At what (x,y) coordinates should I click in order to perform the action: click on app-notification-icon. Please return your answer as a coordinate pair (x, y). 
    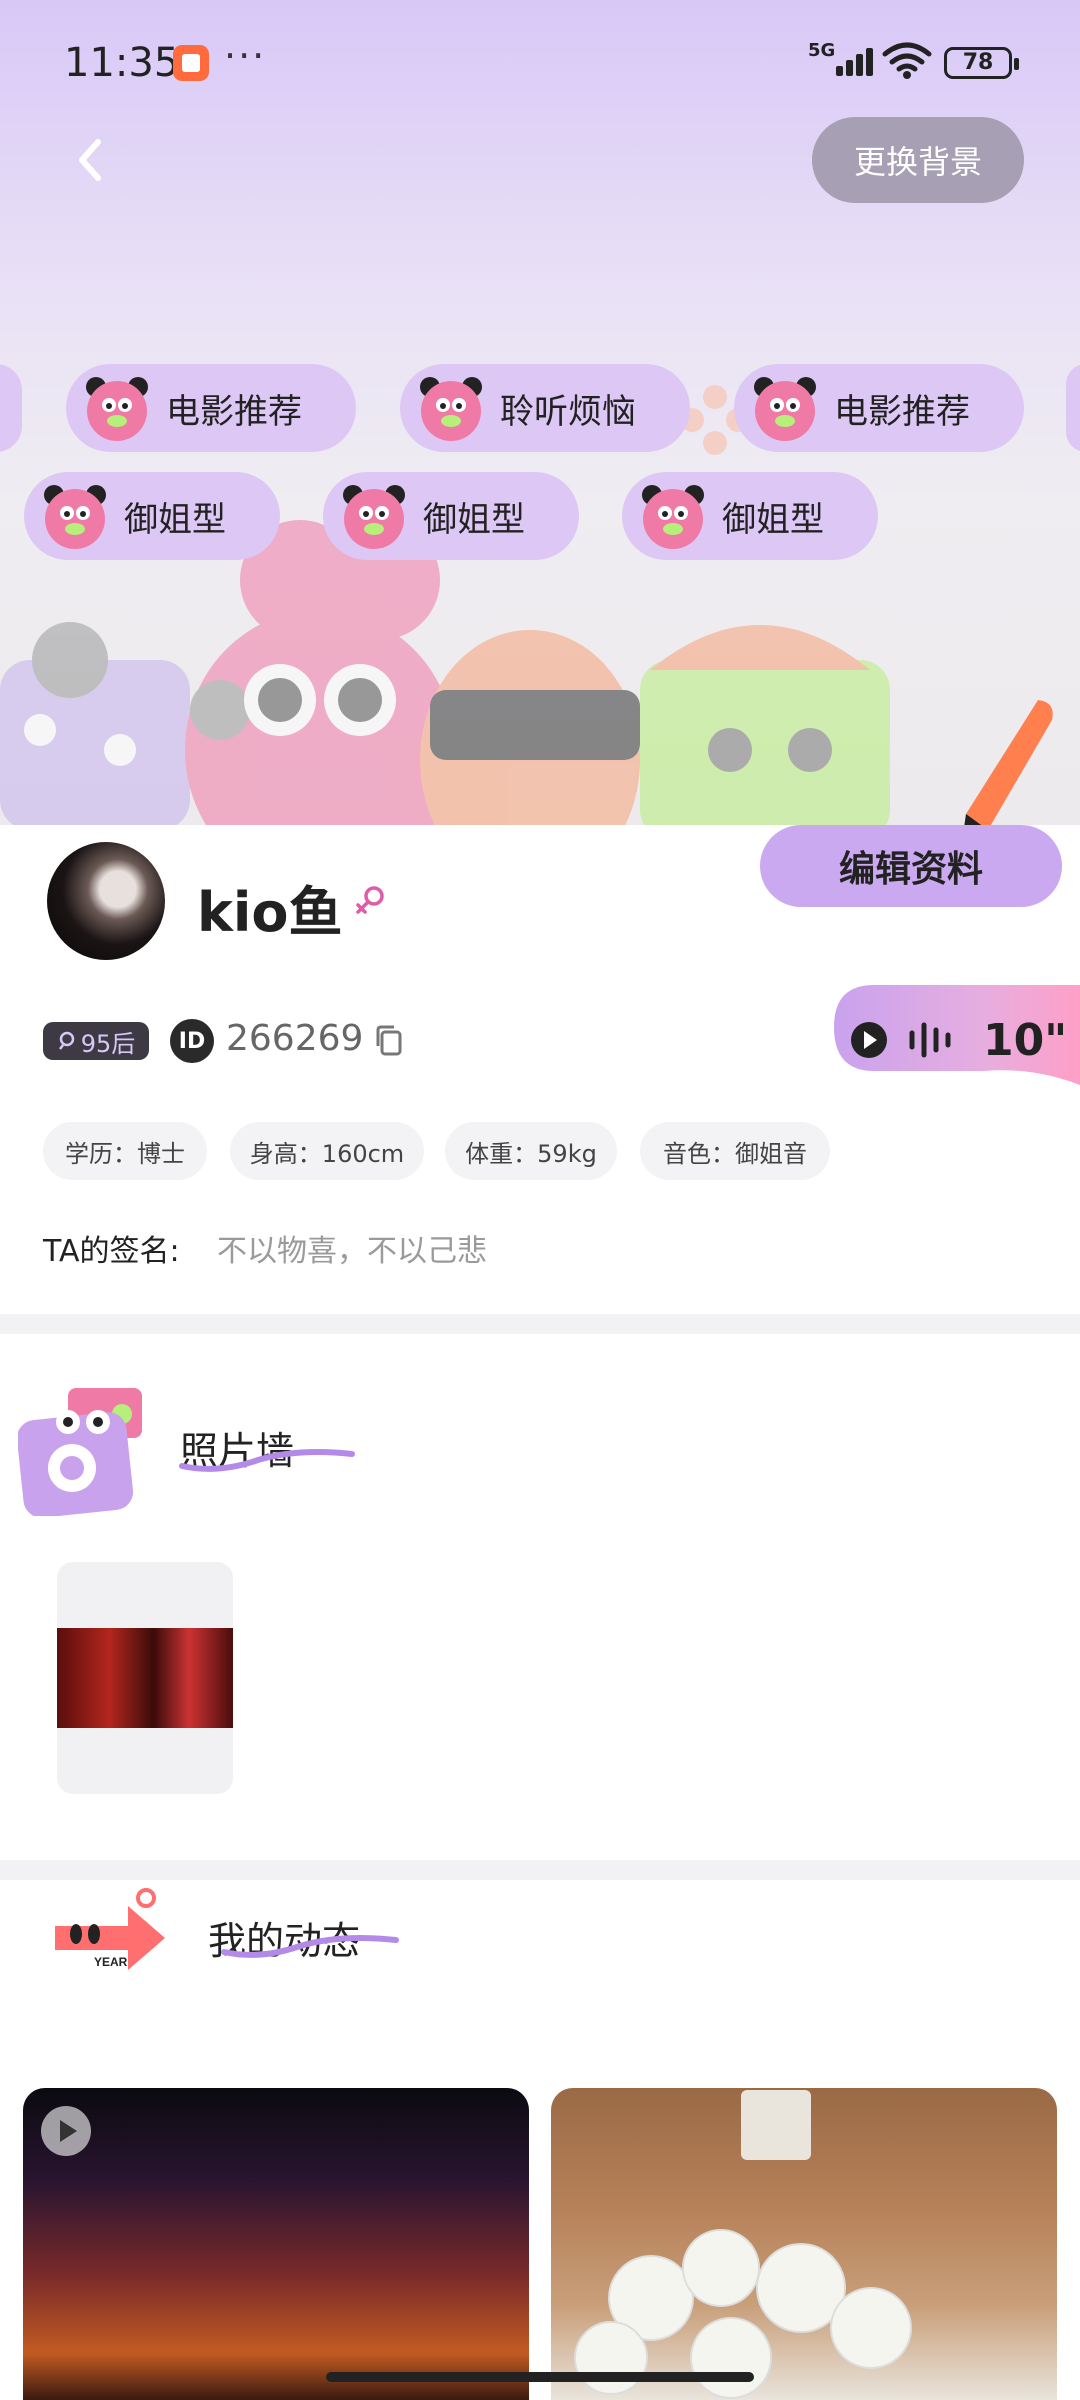
    Looking at the image, I should click on (191, 63).